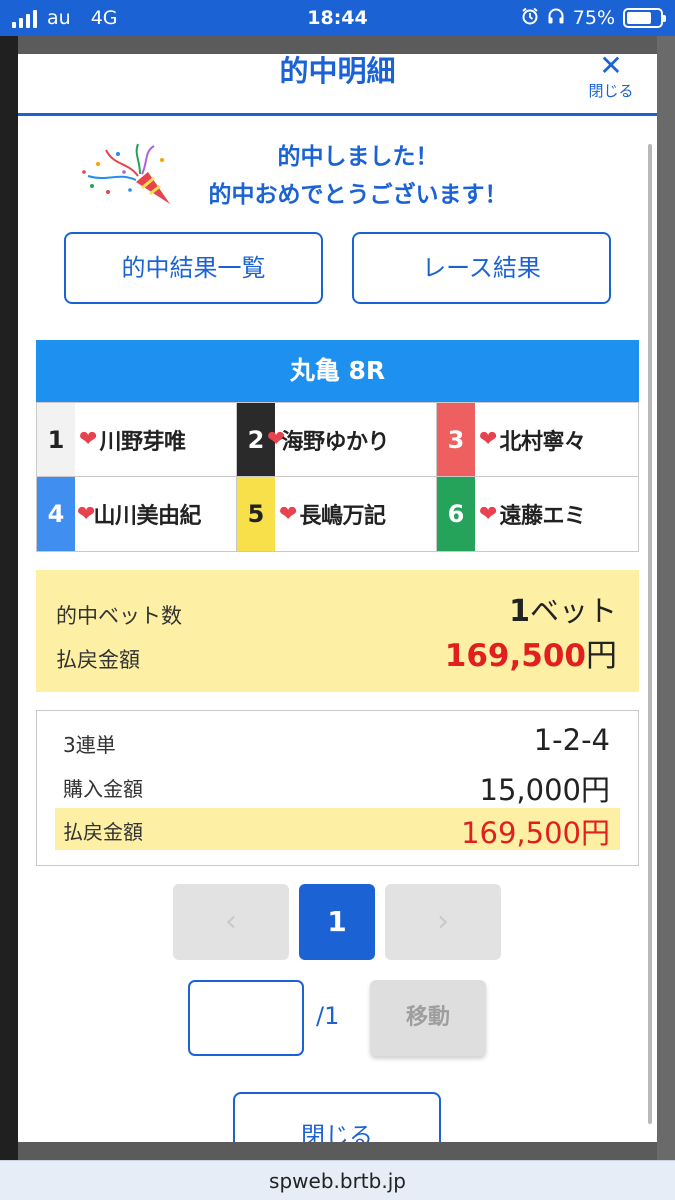 The image size is (675, 1200). What do you see at coordinates (147, 516) in the screenshot?
I see `player-name: 山川美由紀` at bounding box center [147, 516].